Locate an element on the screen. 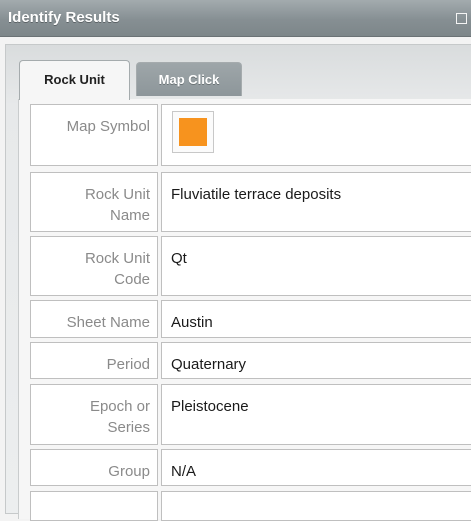 The height and width of the screenshot is (521, 471). rock-unit-code-value: Qt is located at coordinates (316, 266).